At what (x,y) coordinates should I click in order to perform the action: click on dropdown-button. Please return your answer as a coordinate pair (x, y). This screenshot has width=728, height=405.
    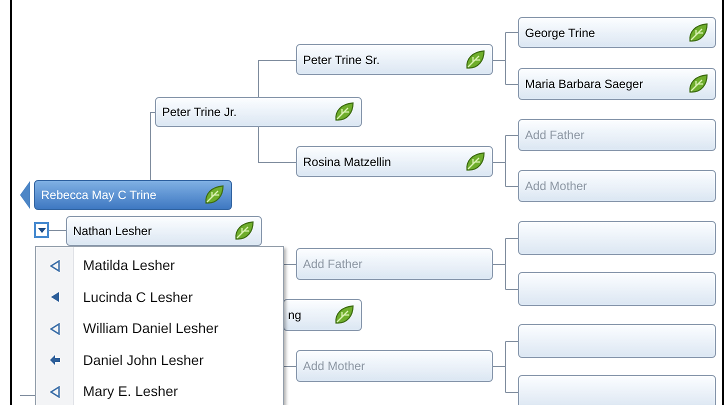
    Looking at the image, I should click on (41, 230).